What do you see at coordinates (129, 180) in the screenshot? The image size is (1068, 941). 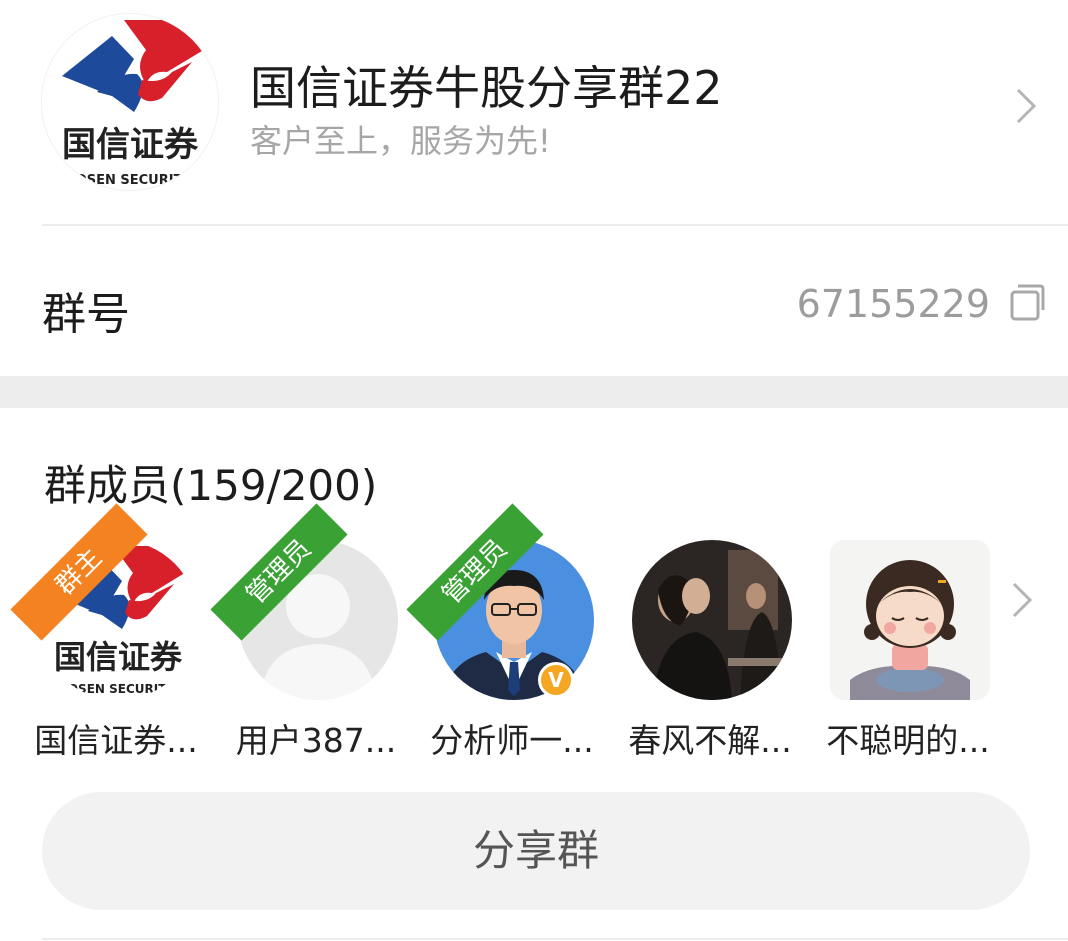 I see `group-logo-subtext: GUOSEN SECURITIES` at bounding box center [129, 180].